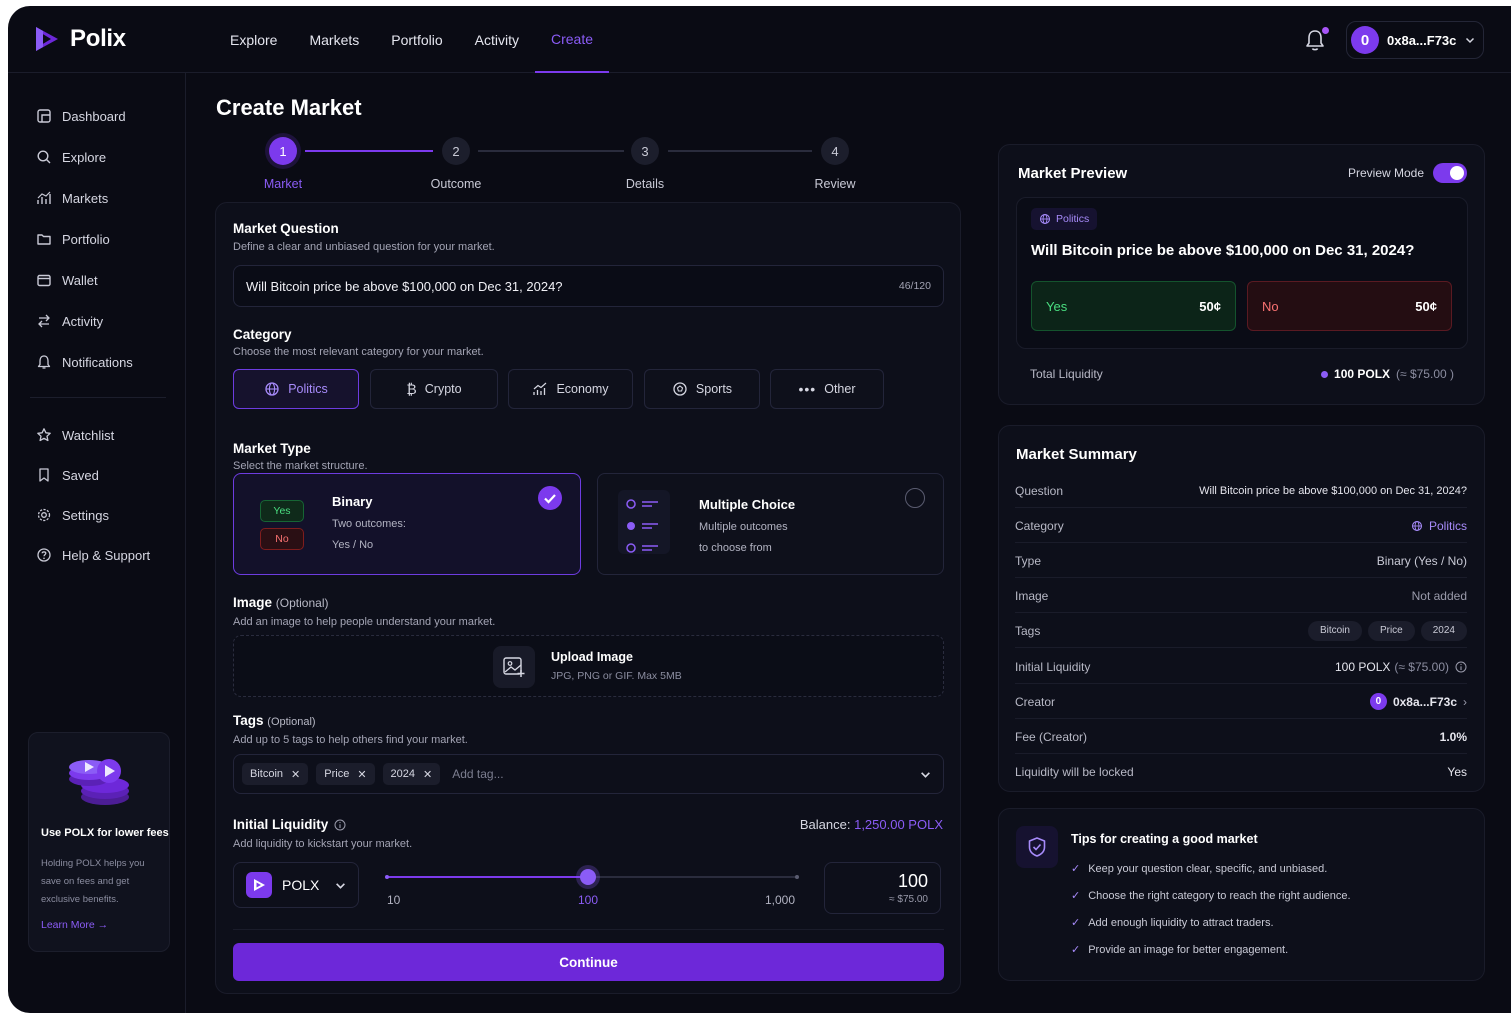 Image resolution: width=1511 pixels, height=1013 pixels. Describe the element at coordinates (296, 389) in the screenshot. I see `category-politics: Politics` at that location.